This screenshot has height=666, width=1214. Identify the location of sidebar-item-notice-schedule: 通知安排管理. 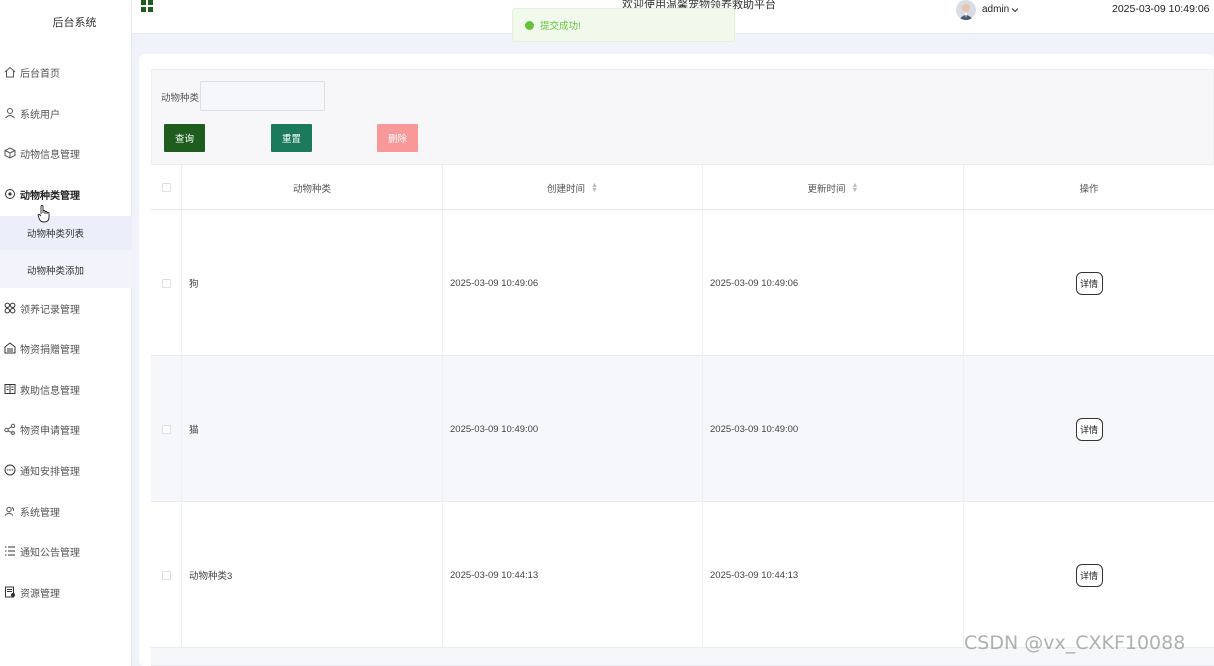
(66, 470).